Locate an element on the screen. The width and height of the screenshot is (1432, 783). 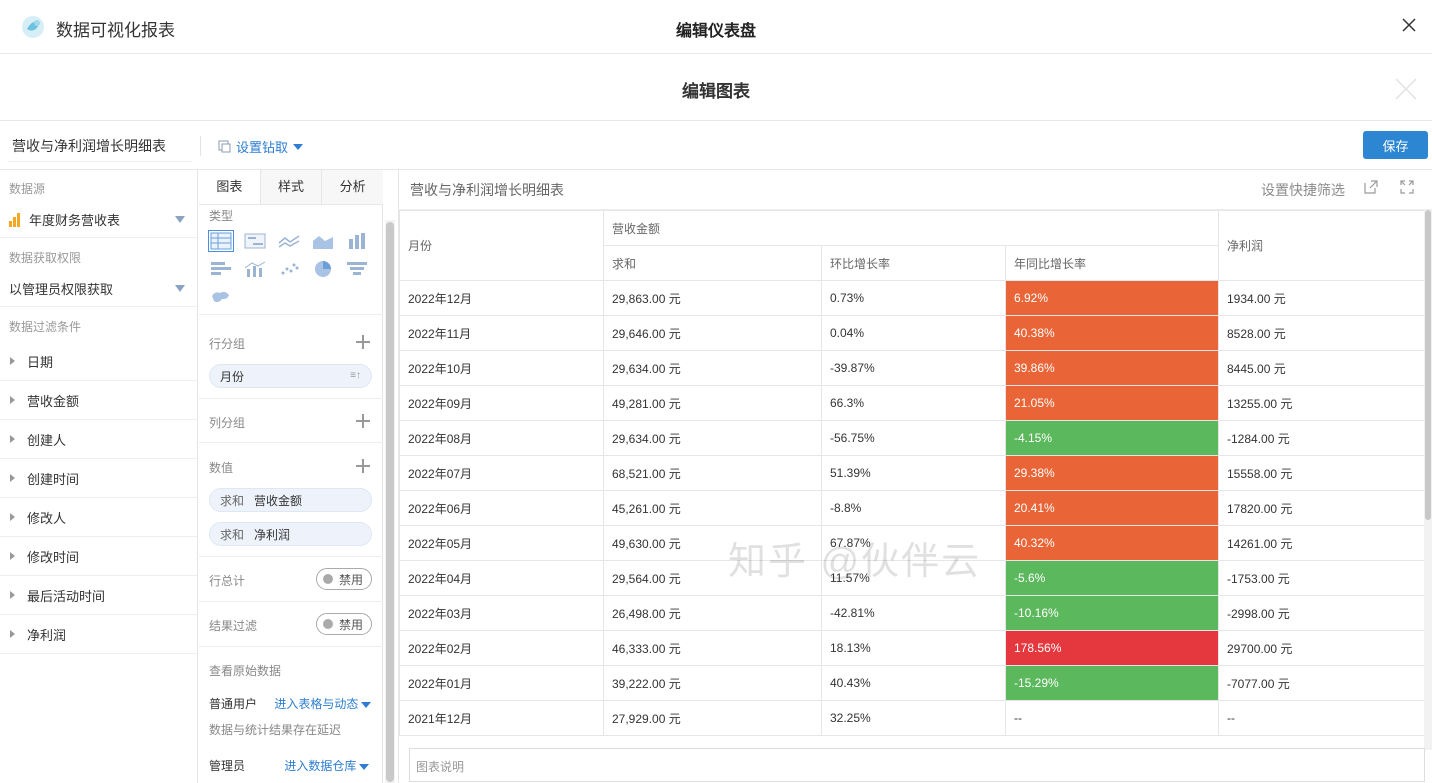
filter-item-label: 创建时间 is located at coordinates (53, 479).